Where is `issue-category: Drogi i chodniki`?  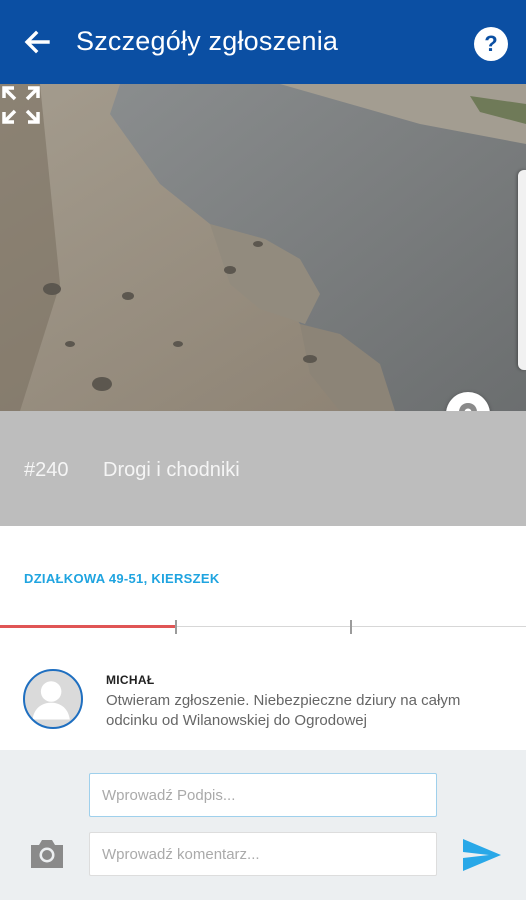
issue-category: Drogi i chodniki is located at coordinates (171, 470).